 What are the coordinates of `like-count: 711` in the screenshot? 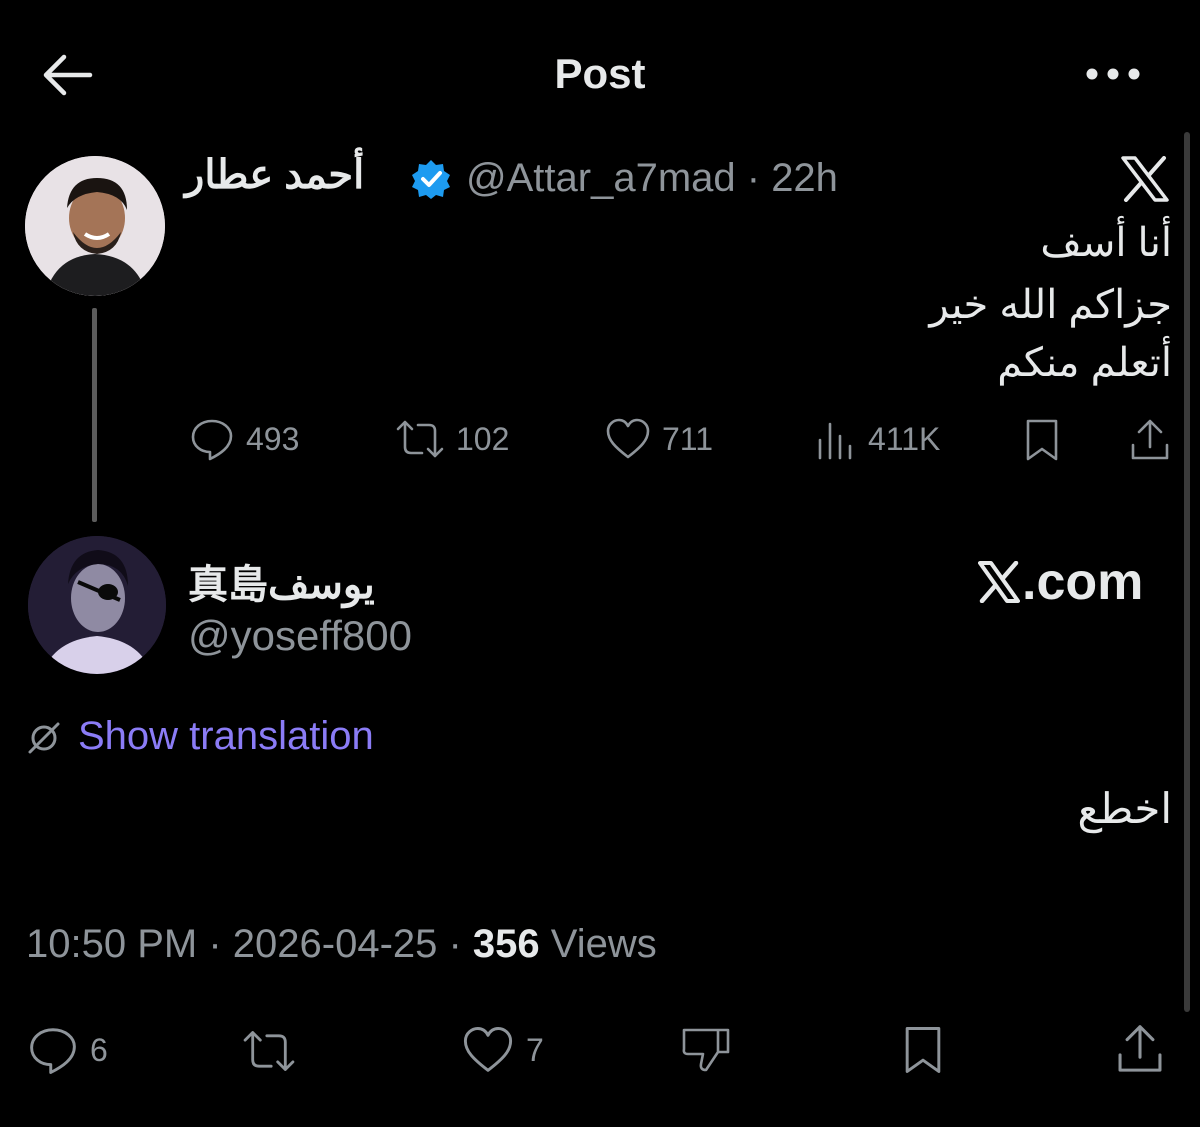 It's located at (688, 438).